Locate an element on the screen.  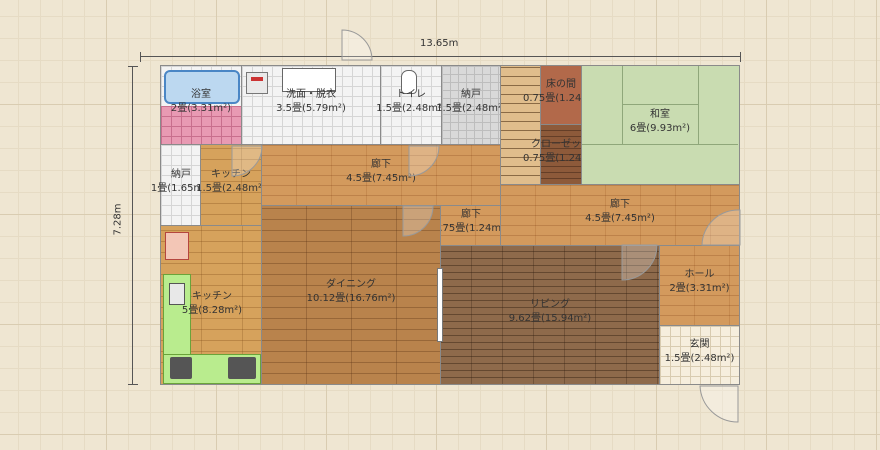
kitchen-small-label: キッチン 1.5畳(2.48m²) is located at coordinates (231, 181).